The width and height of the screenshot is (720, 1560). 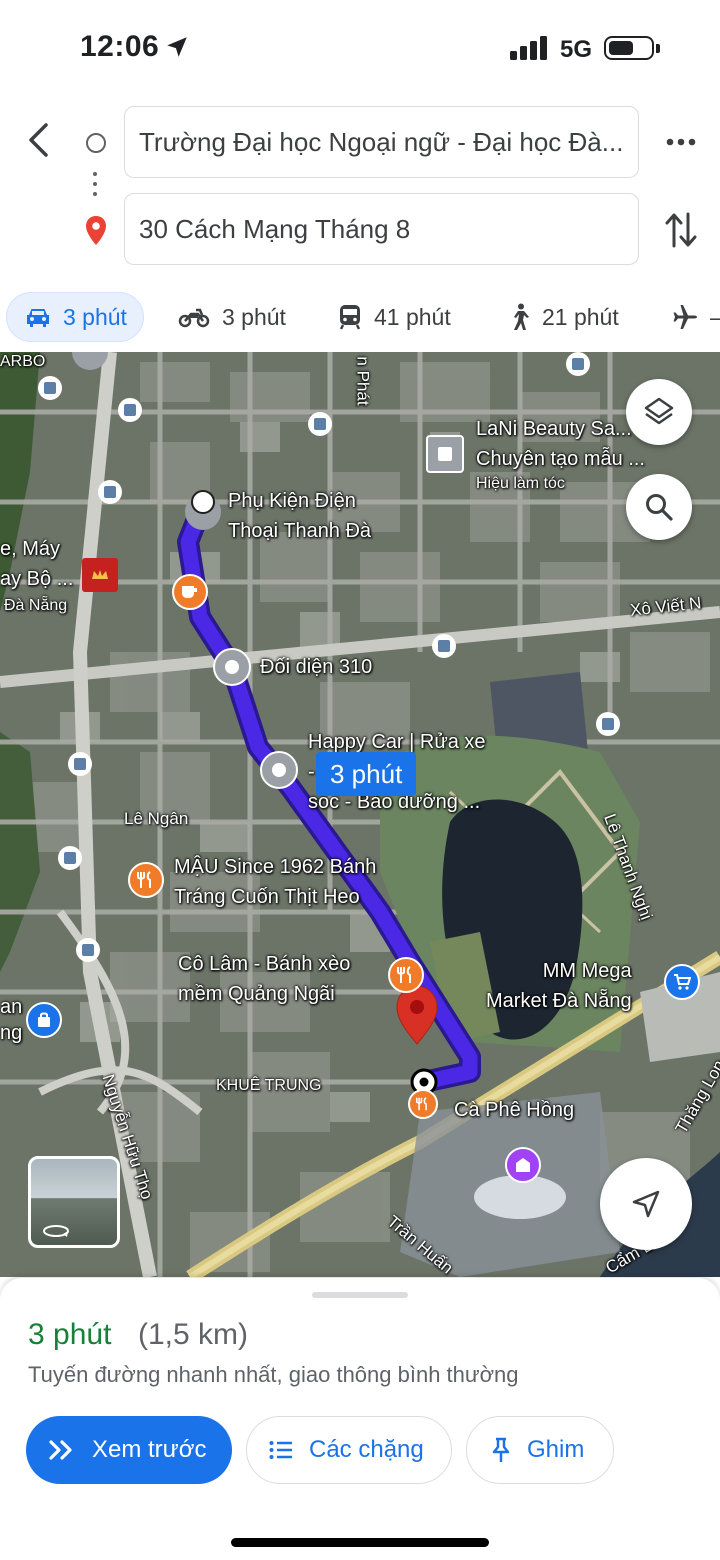 What do you see at coordinates (299, 516) in the screenshot?
I see `label-phu-kien: Phụ Kiện Điện Thoại Thanh Đà` at bounding box center [299, 516].